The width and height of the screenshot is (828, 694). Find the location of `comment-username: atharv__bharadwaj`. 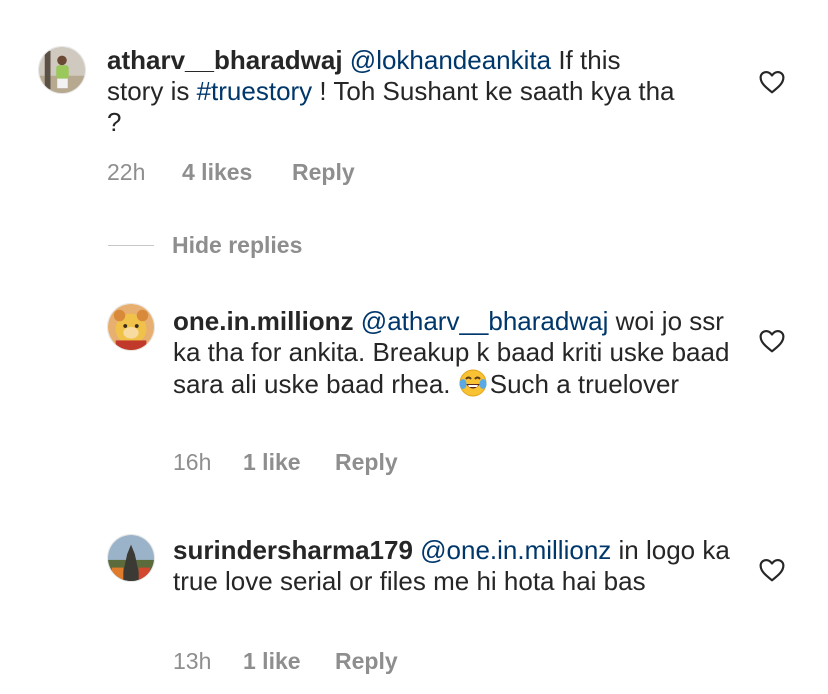

comment-username: atharv__bharadwaj is located at coordinates (225, 60).